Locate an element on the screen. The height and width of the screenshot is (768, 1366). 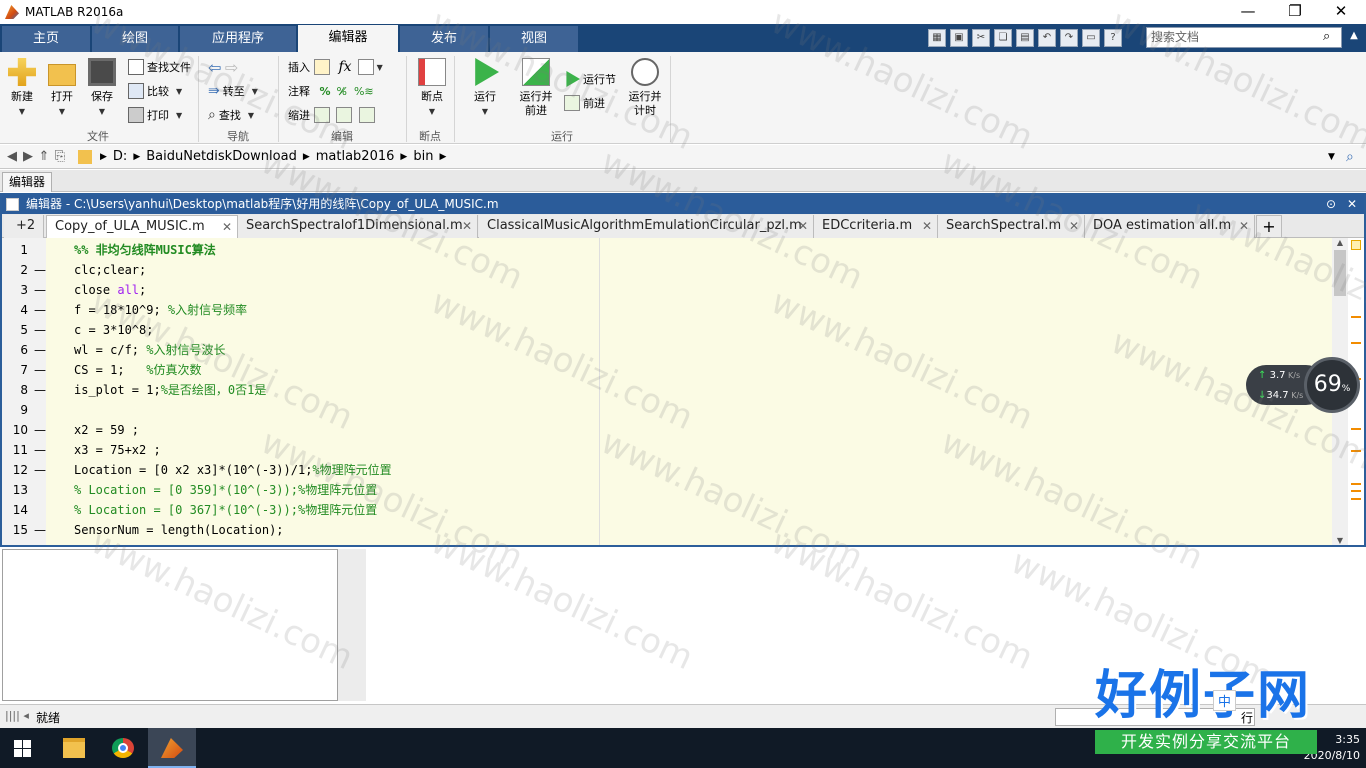
code-line: x2 = 59 ; is located at coordinates (106, 430).